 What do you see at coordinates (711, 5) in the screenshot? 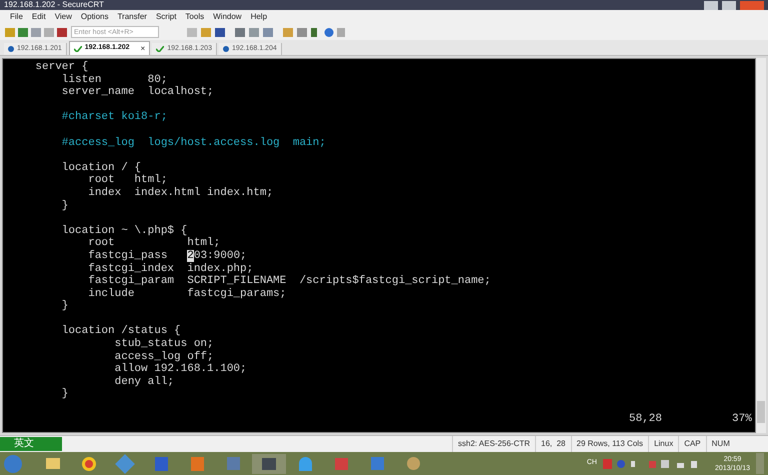
I see `minimize-button` at bounding box center [711, 5].